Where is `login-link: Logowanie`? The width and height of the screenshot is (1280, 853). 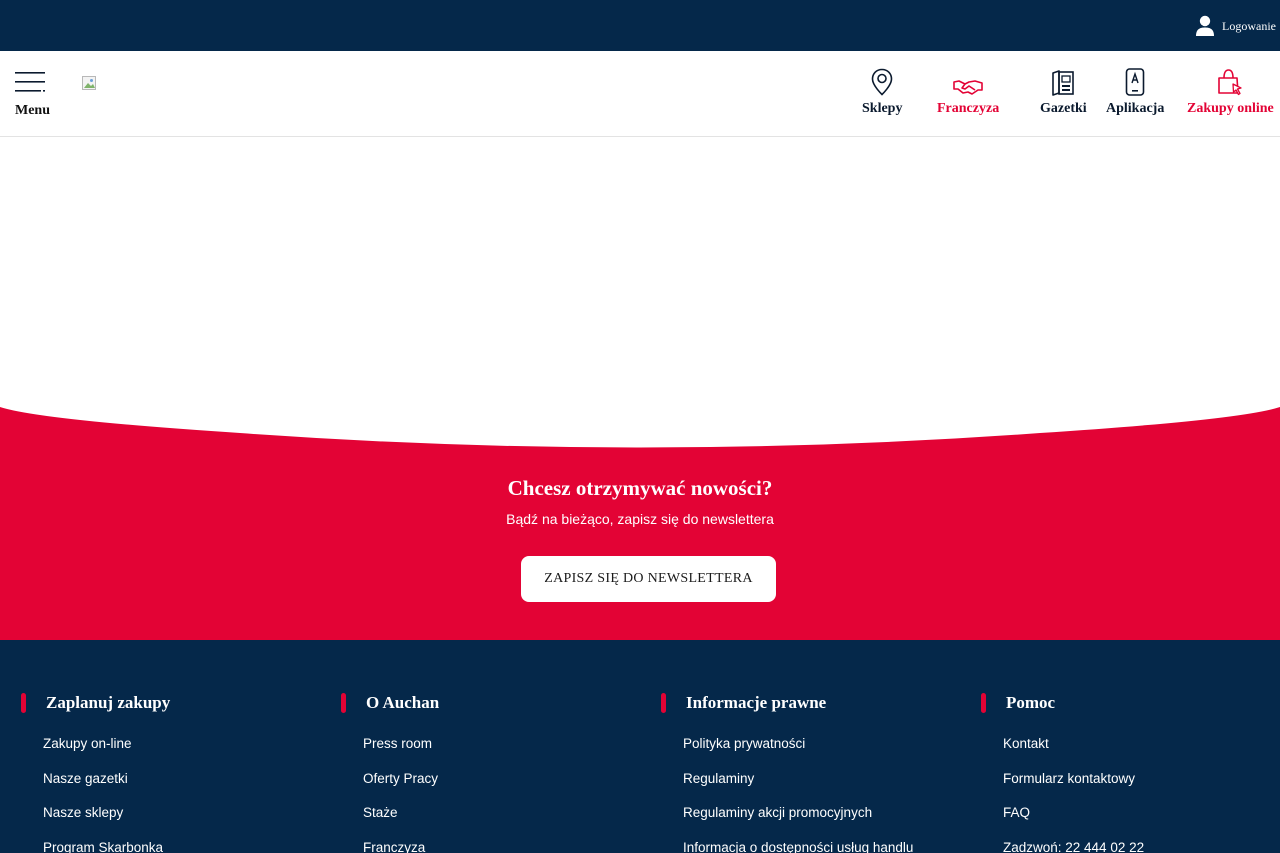 login-link: Logowanie is located at coordinates (1238, 26).